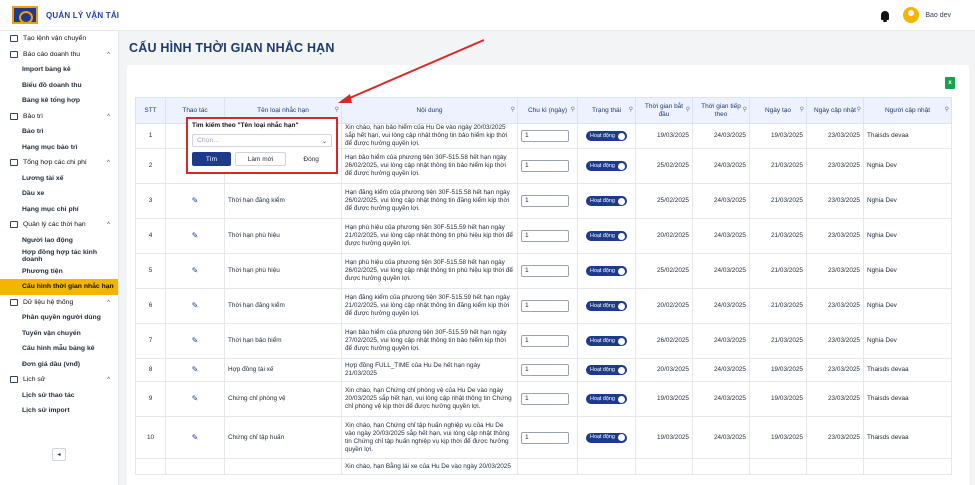 This screenshot has height=485, width=975. What do you see at coordinates (83, 15) in the screenshot?
I see `app-title: QUẢN LÝ VẬN TẢI` at bounding box center [83, 15].